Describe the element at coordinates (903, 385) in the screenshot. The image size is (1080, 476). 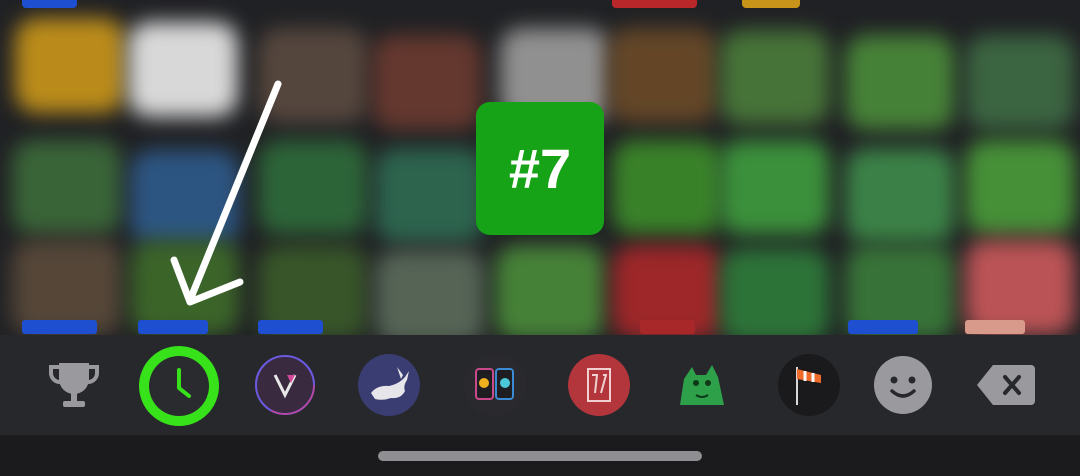
I see `emoji-smile-icon` at that location.